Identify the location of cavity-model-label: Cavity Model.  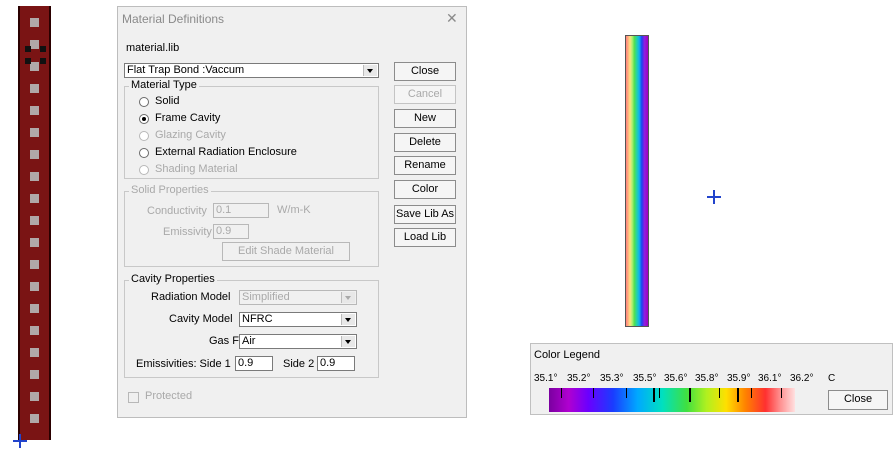
(201, 319).